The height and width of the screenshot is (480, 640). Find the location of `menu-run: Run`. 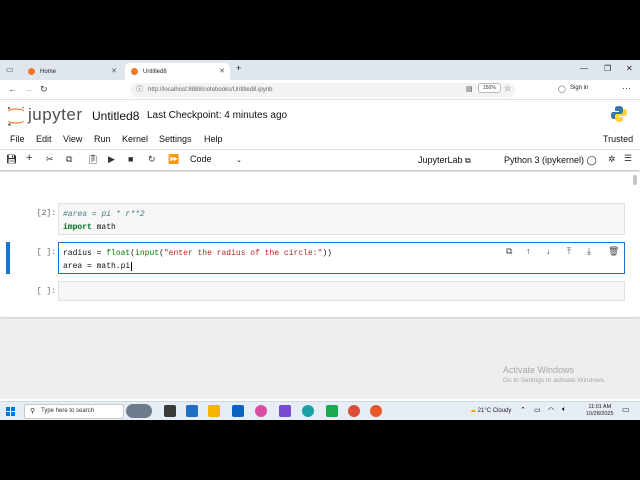

menu-run: Run is located at coordinates (102, 139).